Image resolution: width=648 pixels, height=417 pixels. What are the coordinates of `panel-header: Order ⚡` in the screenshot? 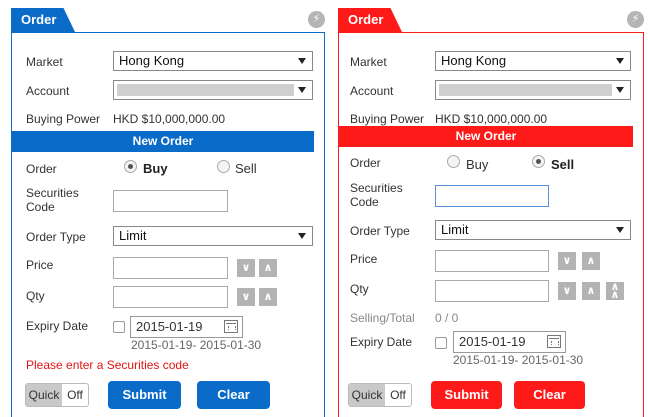 It's located at (168, 20).